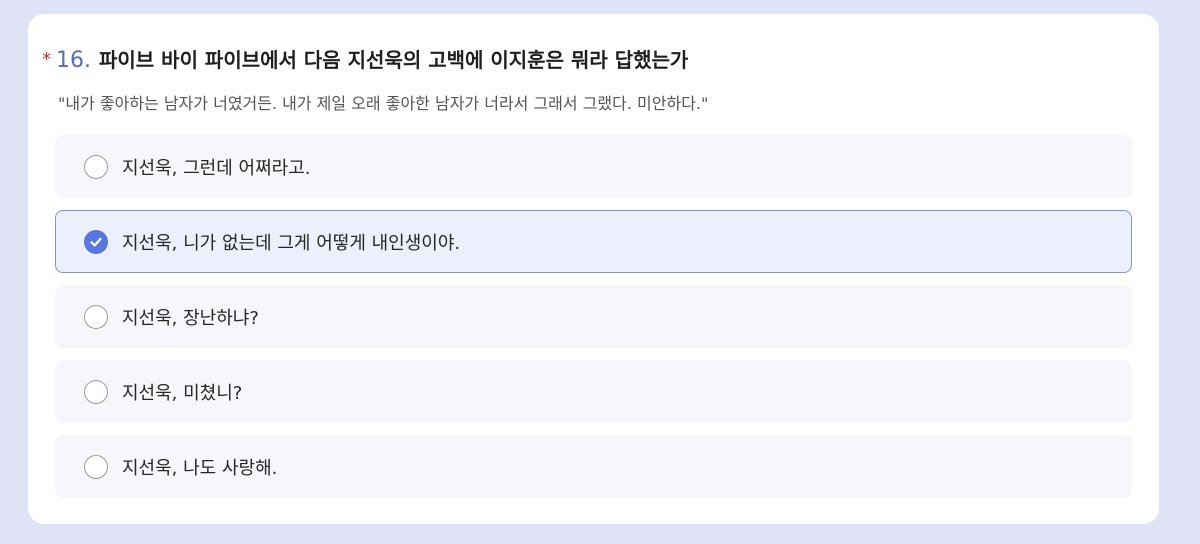  Describe the element at coordinates (593, 316) in the screenshot. I see `option-3: 지선욱, 장난하냐?` at that location.